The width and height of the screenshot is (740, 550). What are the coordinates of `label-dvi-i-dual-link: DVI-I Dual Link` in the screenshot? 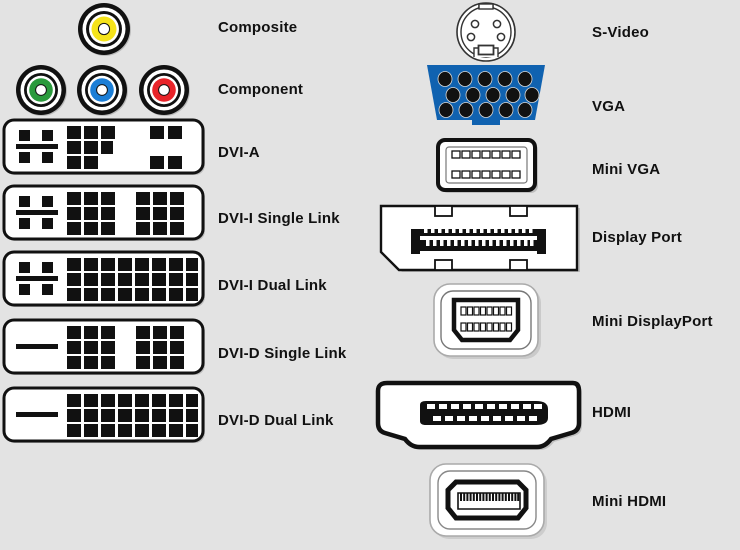 It's located at (272, 285).